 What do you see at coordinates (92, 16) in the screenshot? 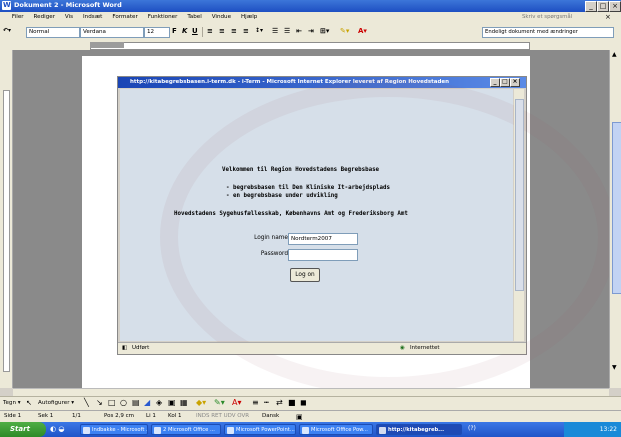
I see `menu-indsaet: Indsæt` at bounding box center [92, 16].